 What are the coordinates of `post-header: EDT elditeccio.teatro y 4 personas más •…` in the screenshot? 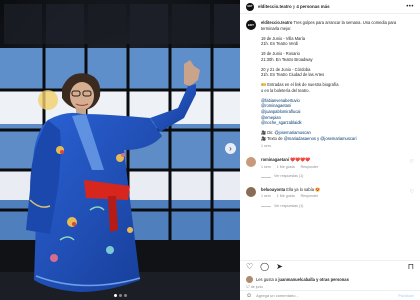 It's located at (330, 7).